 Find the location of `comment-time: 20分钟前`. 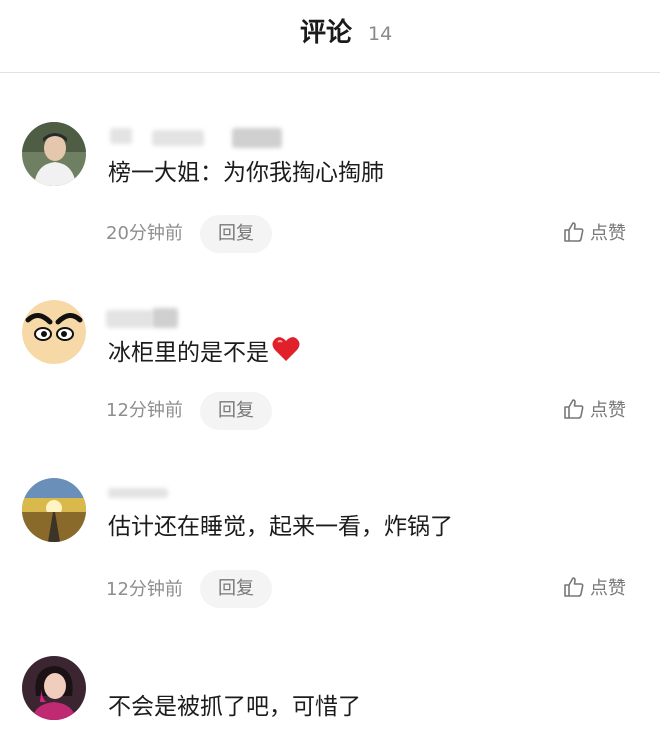

comment-time: 20分钟前 is located at coordinates (144, 233).